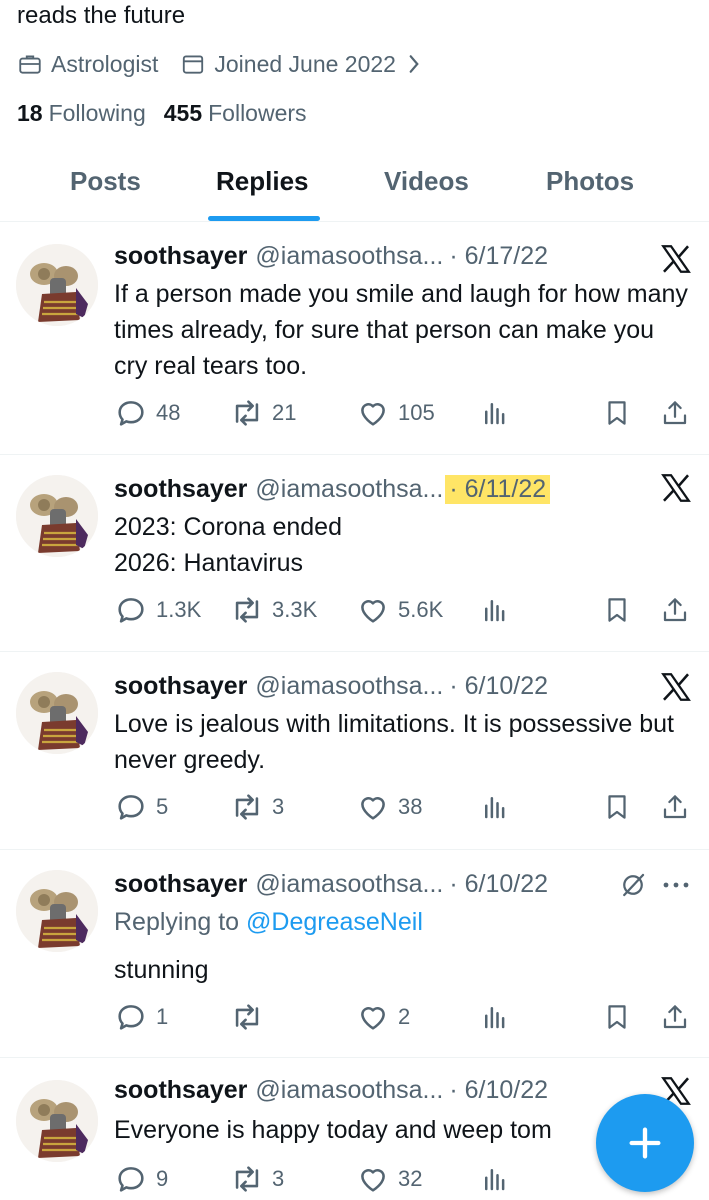 The width and height of the screenshot is (709, 1200). What do you see at coordinates (426, 181) in the screenshot?
I see `tab-videos: Videos` at bounding box center [426, 181].